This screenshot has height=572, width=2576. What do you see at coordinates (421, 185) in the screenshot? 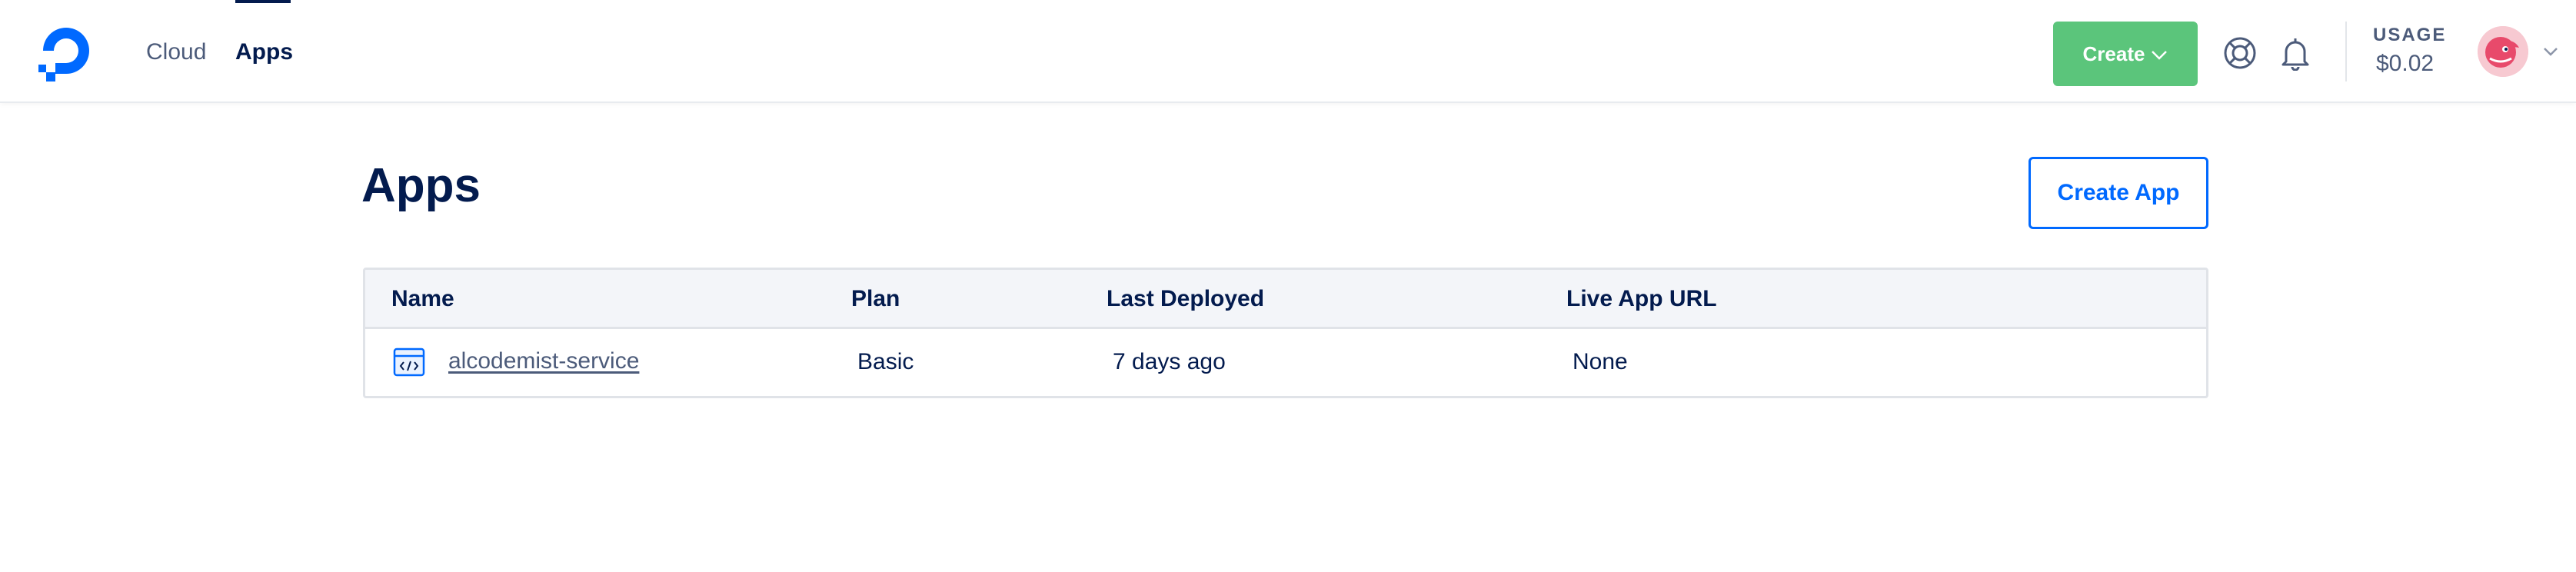
I see `page-title: Apps` at bounding box center [421, 185].